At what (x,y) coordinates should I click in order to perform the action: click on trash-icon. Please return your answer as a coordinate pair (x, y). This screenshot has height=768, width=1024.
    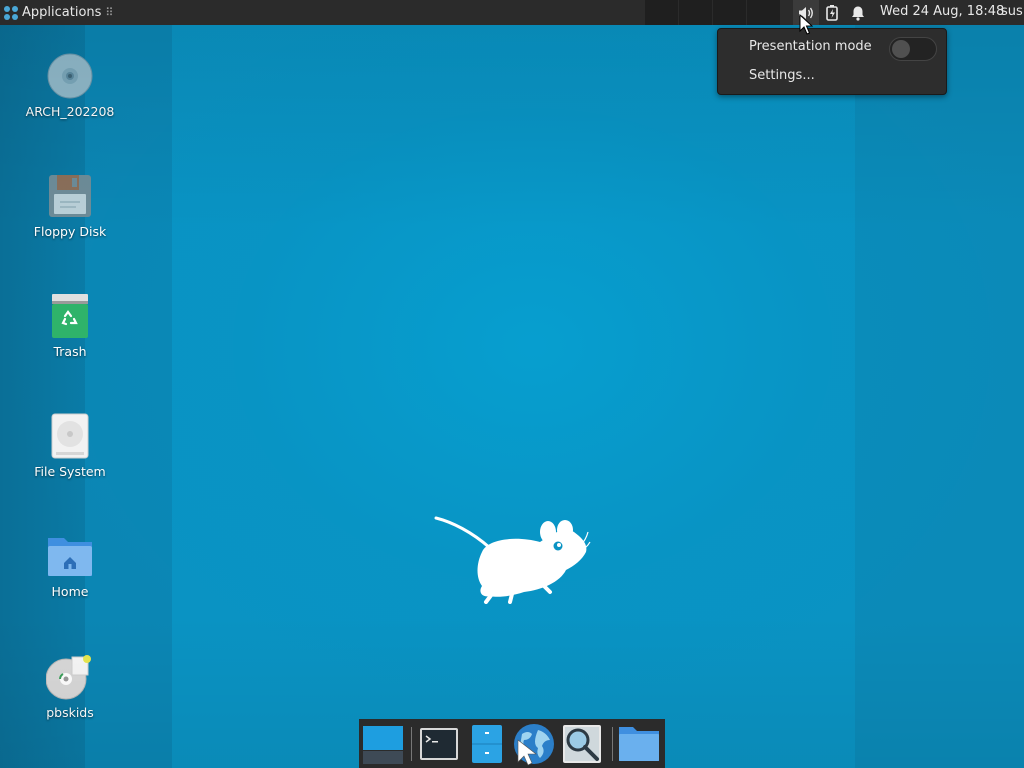
    Looking at the image, I should click on (70, 316).